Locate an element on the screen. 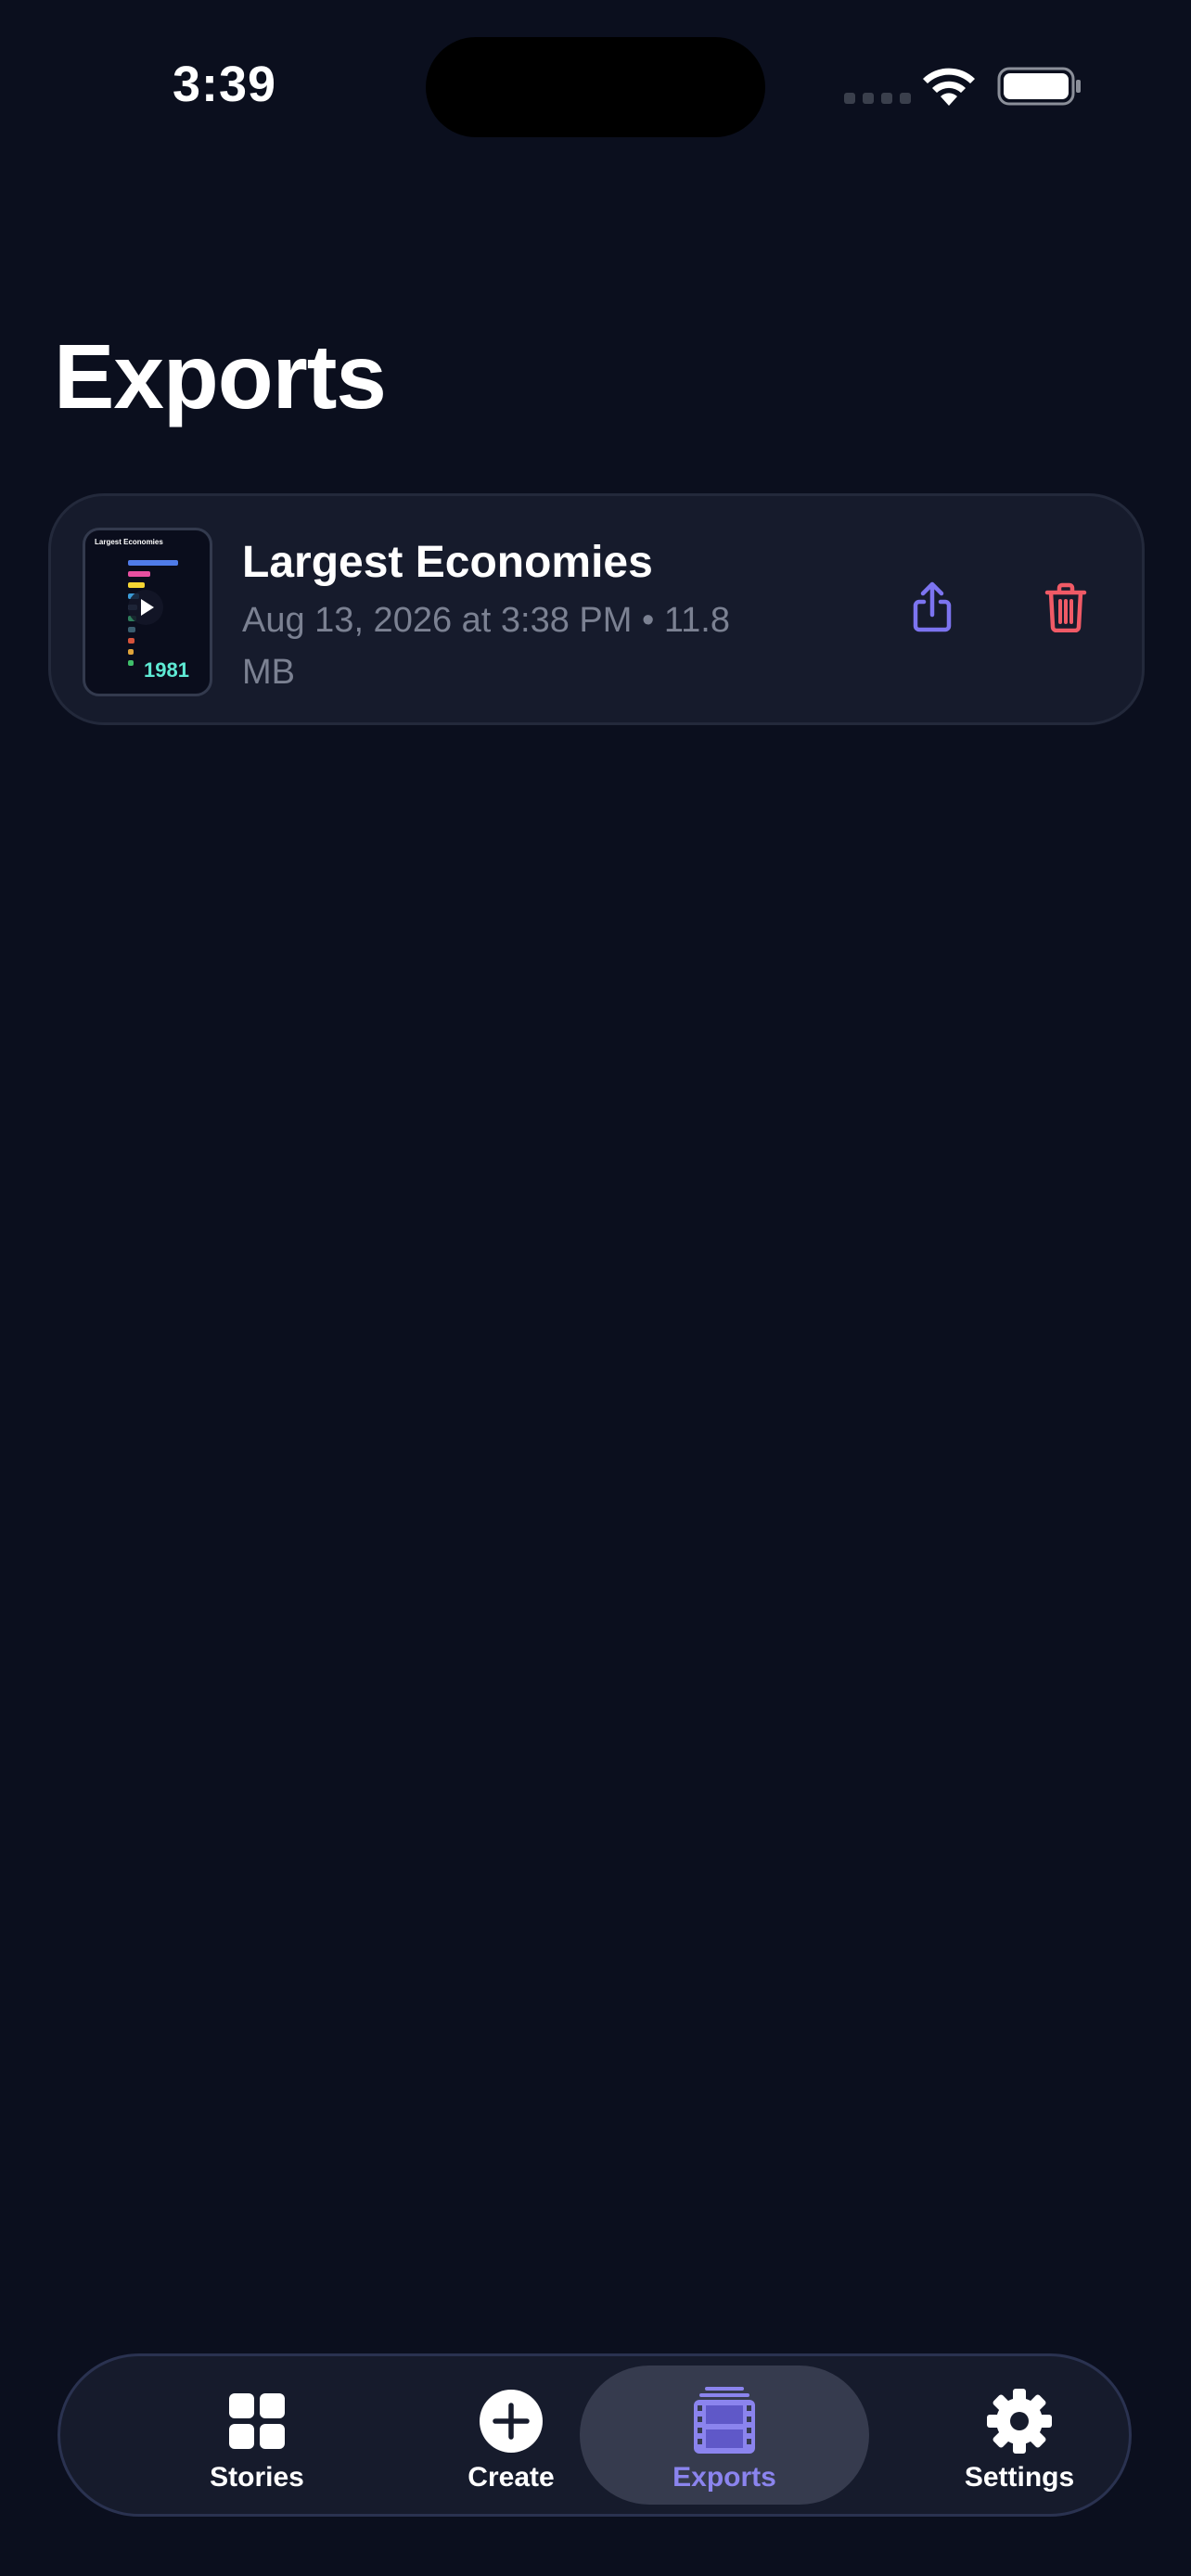 This screenshot has width=1191, height=2576. delete-button is located at coordinates (1065, 608).